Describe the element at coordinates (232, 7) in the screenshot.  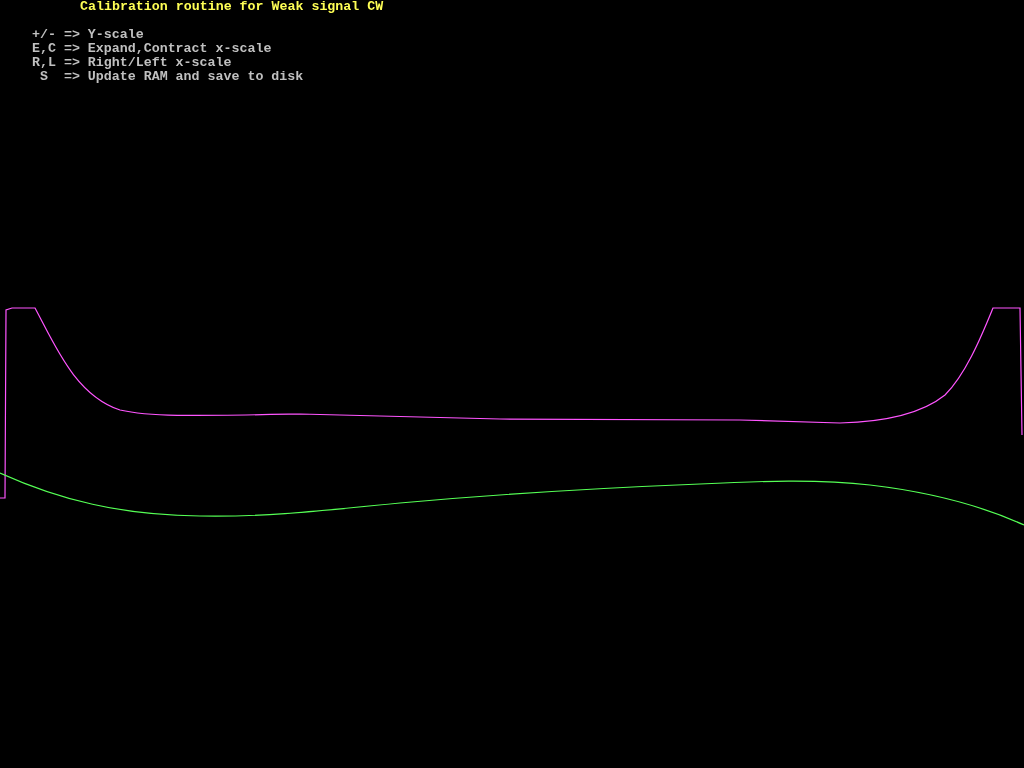
I see `screen-title: Calibration routine for Weak signal CW` at that location.